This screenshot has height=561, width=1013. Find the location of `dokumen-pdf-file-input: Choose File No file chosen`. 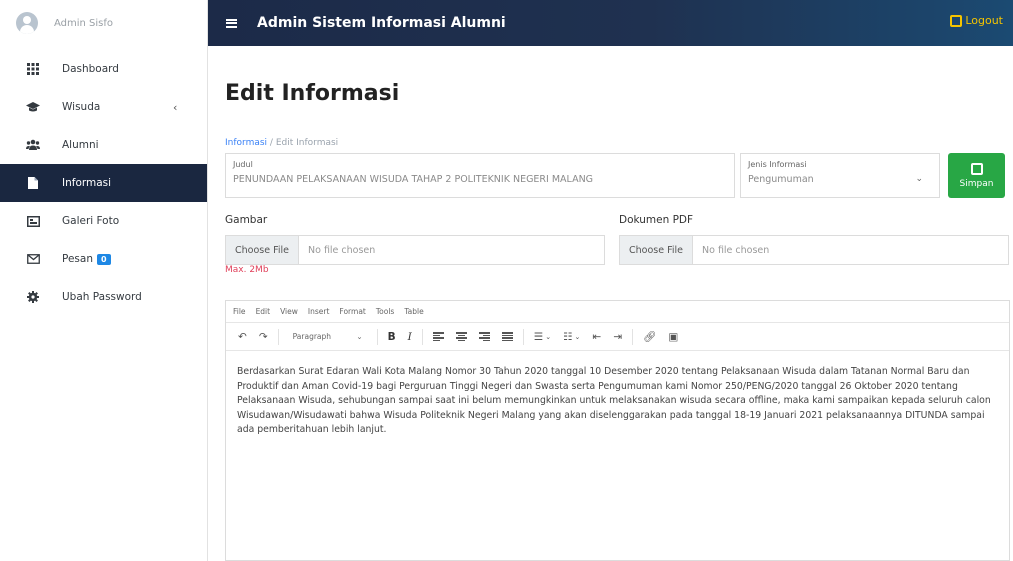

dokumen-pdf-file-input: Choose File No file chosen is located at coordinates (814, 250).